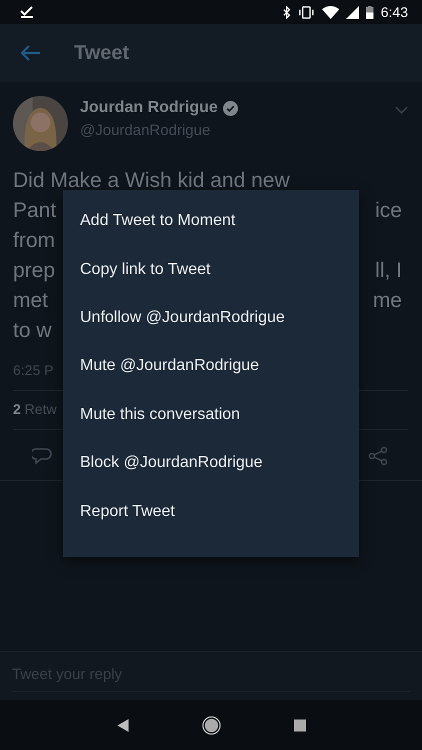  Describe the element at coordinates (378, 456) in the screenshot. I see `share-icon` at that location.